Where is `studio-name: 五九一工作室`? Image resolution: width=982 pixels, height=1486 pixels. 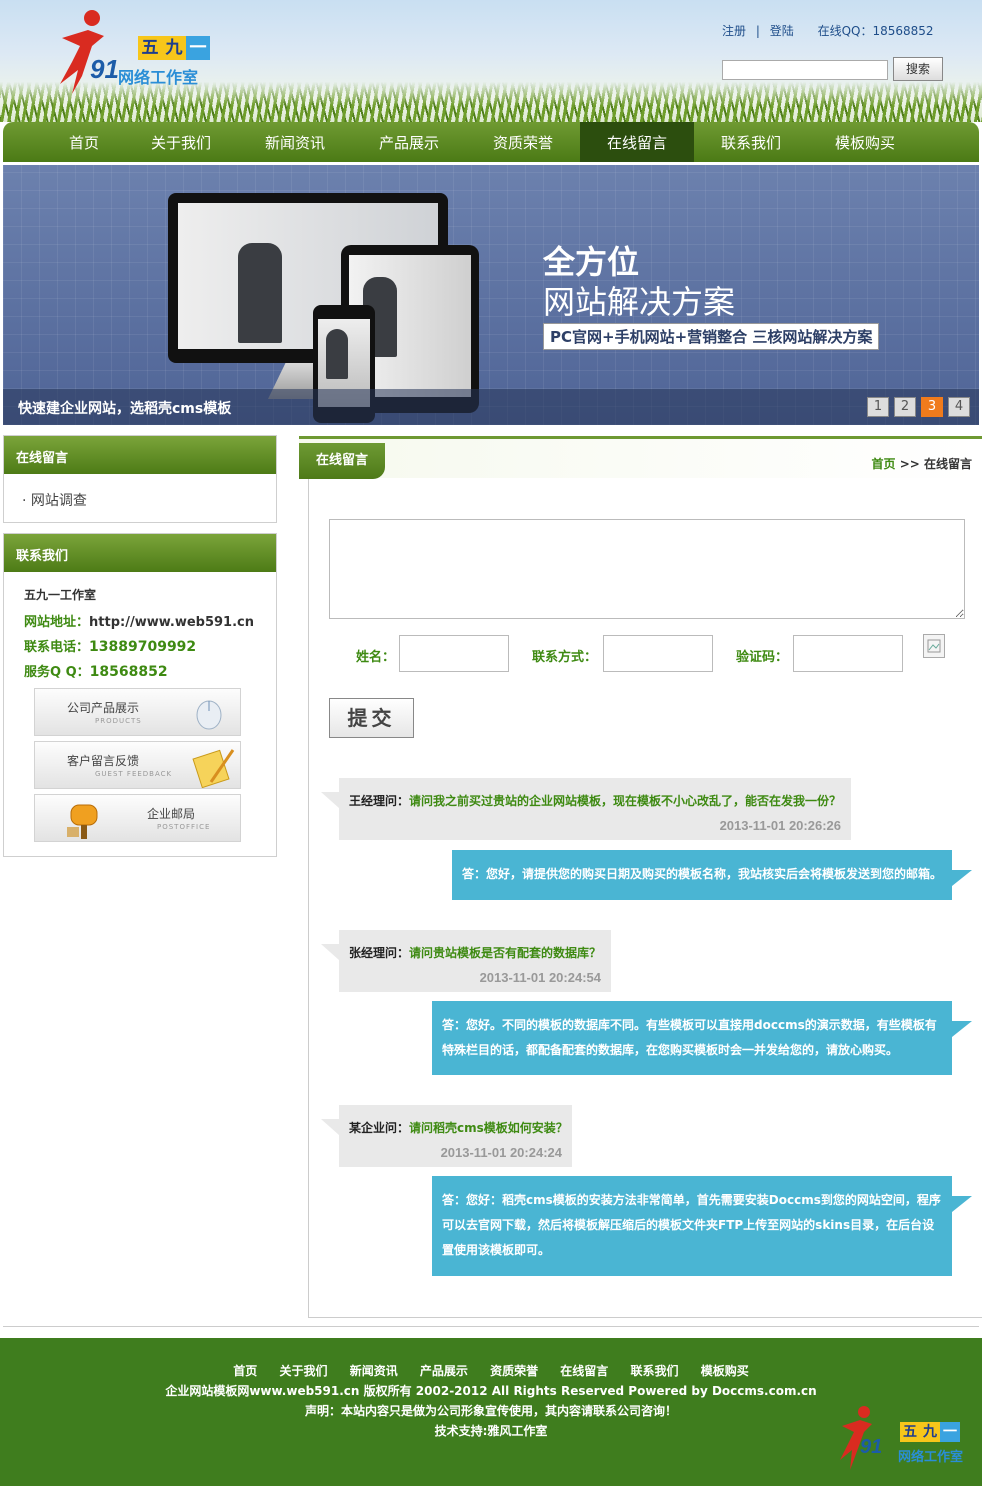 studio-name: 五九一工作室 is located at coordinates (60, 595).